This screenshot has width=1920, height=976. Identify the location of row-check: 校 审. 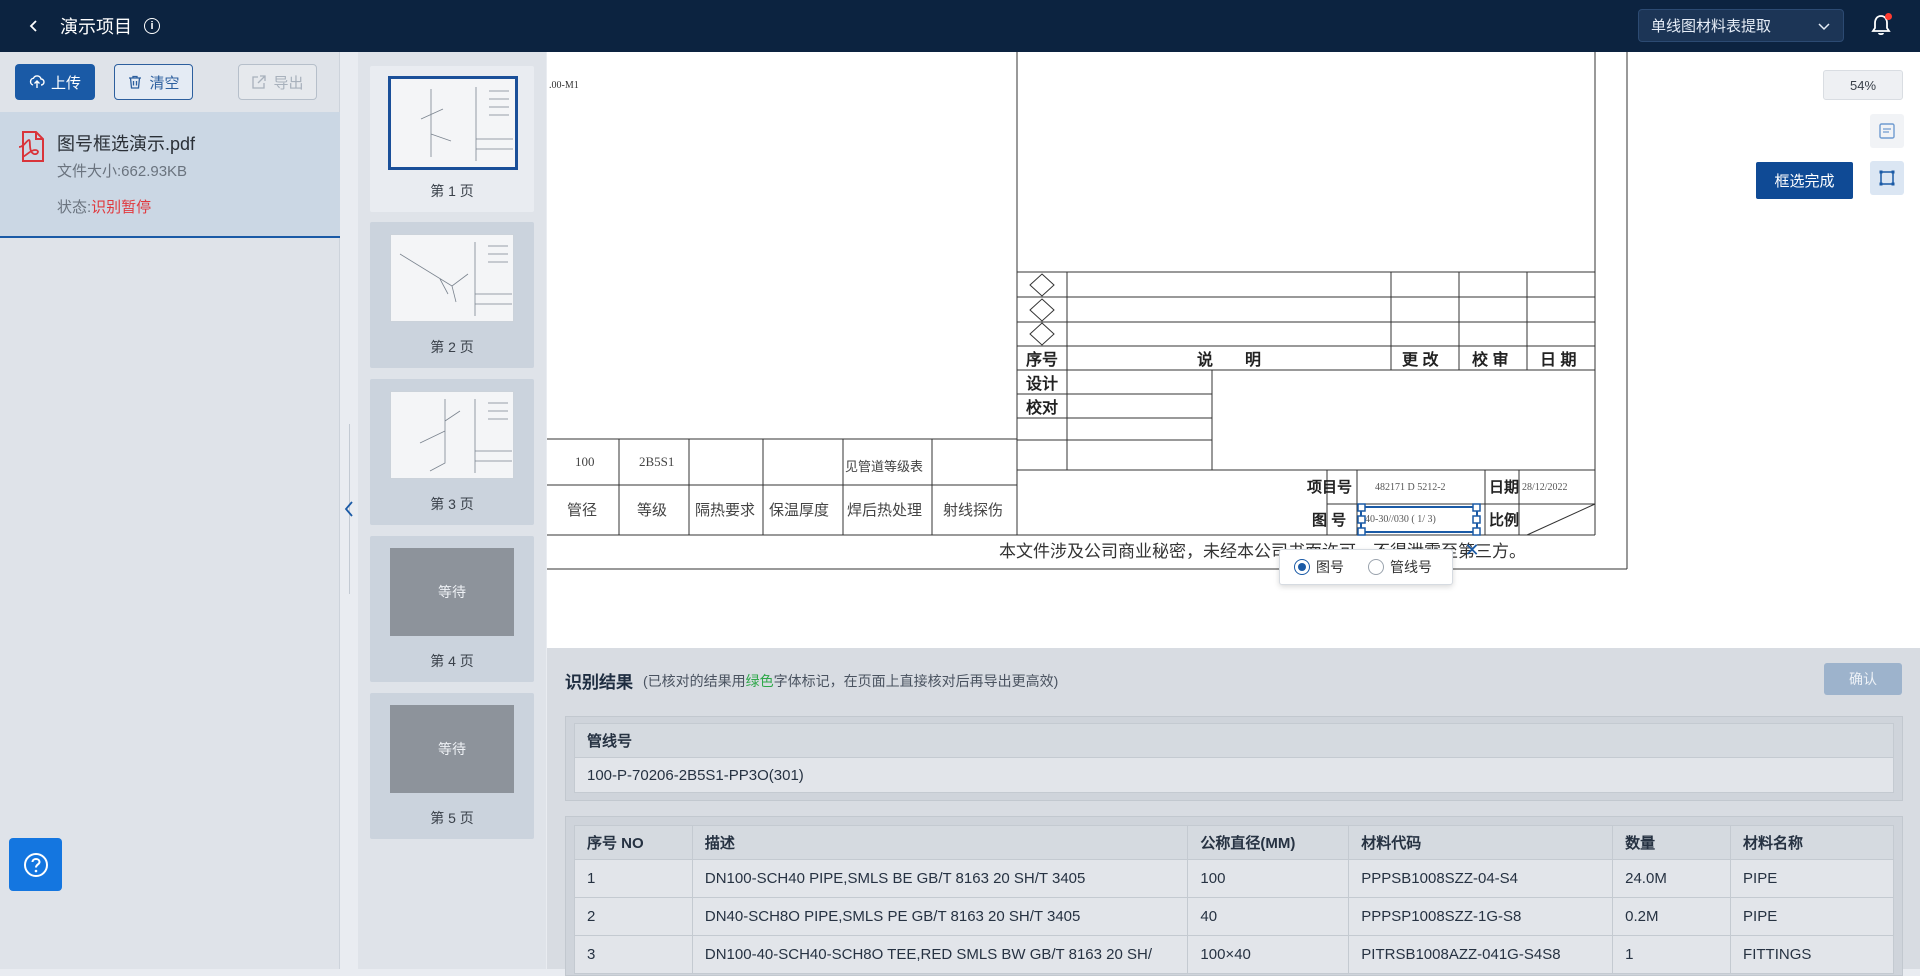
(1490, 359).